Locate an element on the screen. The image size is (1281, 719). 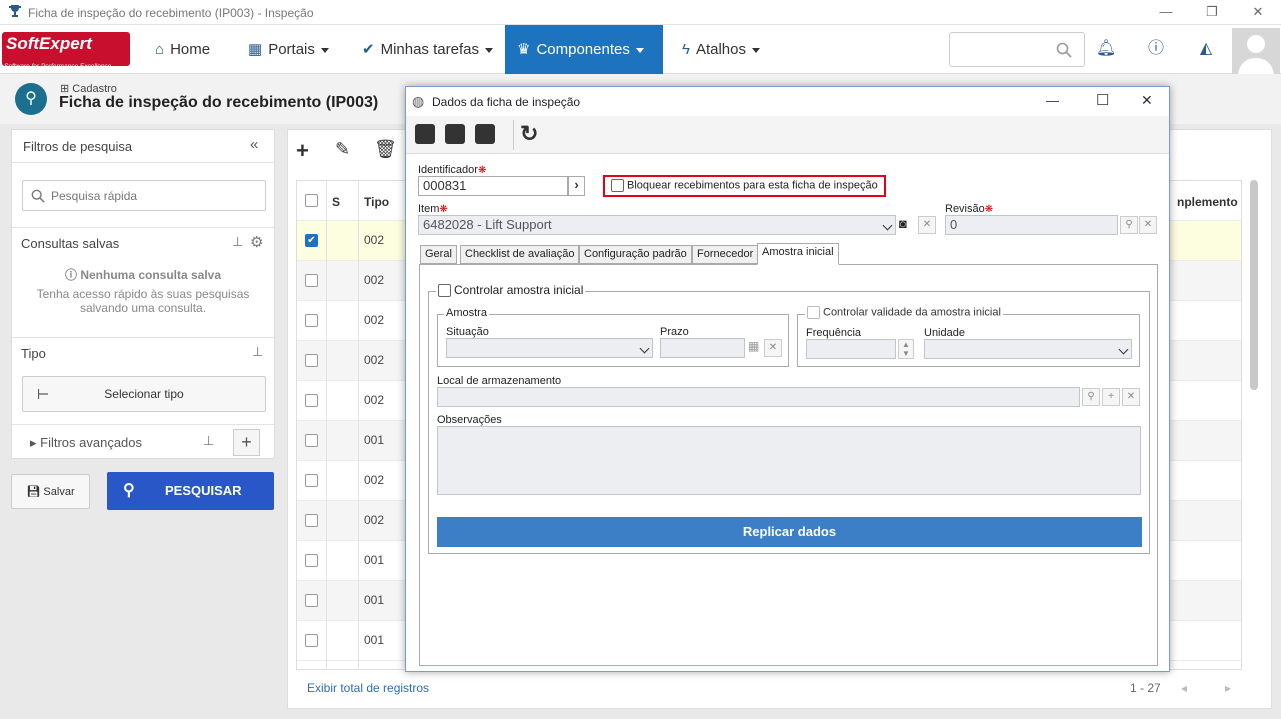
tab-checklist: Checklist de avaliação is located at coordinates (520, 254).